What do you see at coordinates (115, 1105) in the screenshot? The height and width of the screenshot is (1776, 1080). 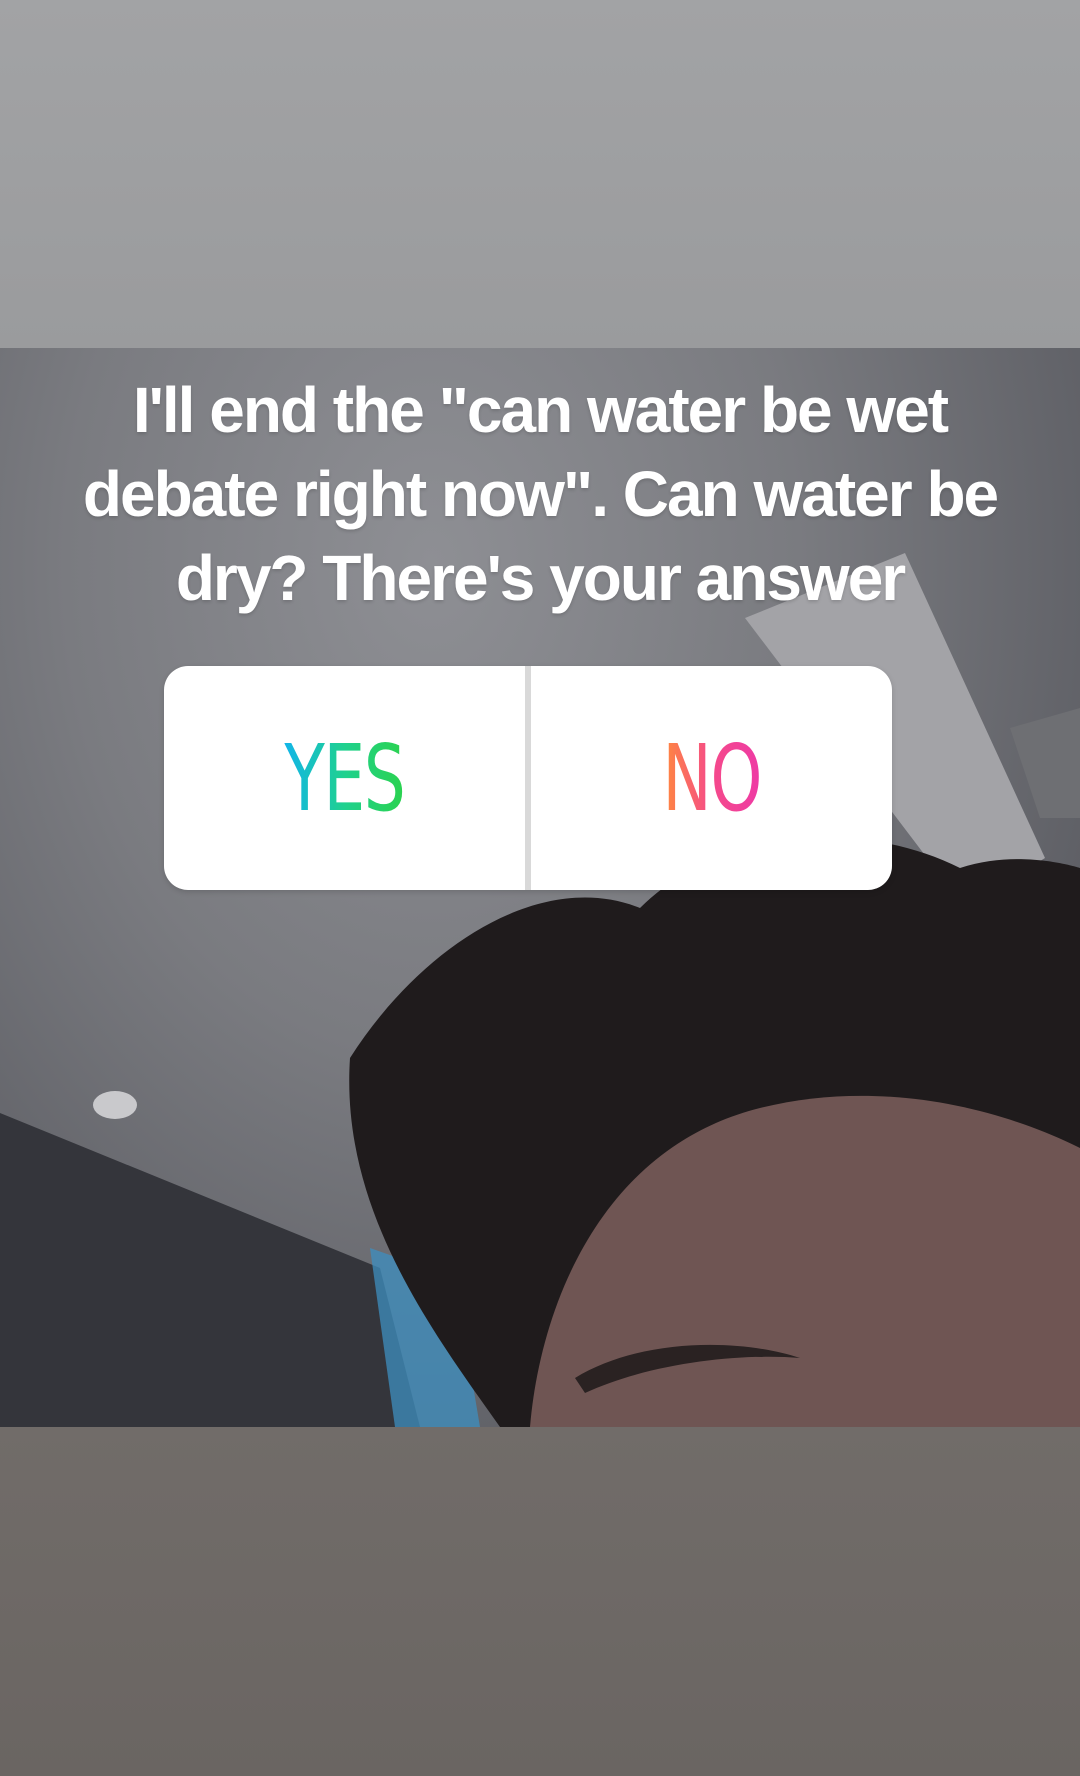 I see `ceiling-light-shape` at bounding box center [115, 1105].